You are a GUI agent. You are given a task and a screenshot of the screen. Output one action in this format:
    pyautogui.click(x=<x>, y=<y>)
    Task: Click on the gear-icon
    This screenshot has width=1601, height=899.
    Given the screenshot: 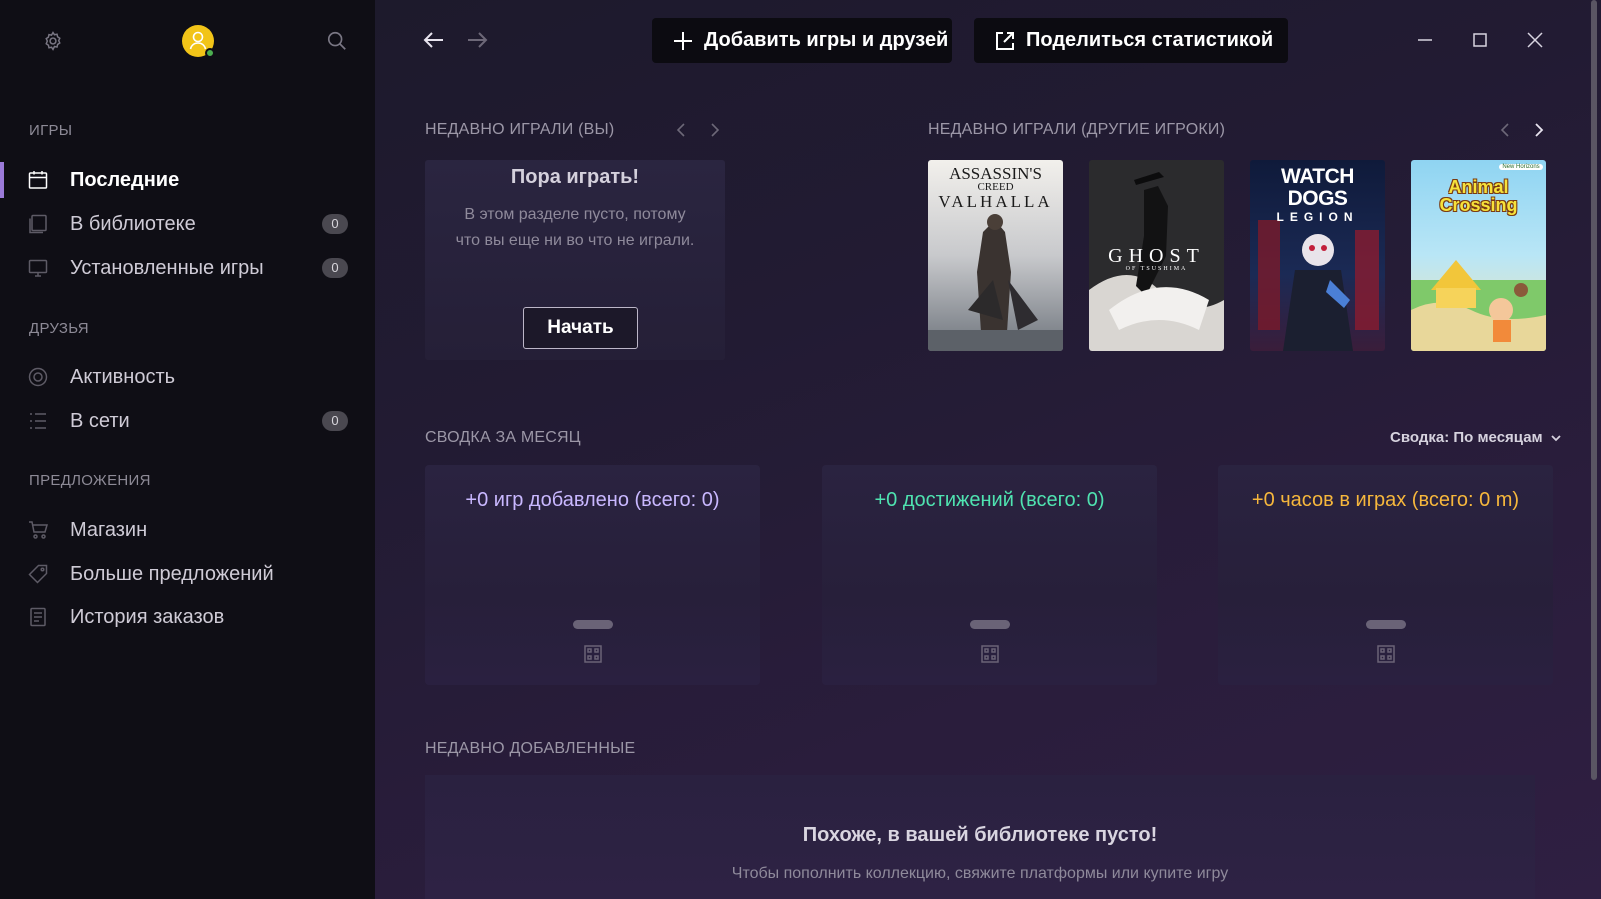 What is the action you would take?
    pyautogui.click(x=53, y=41)
    